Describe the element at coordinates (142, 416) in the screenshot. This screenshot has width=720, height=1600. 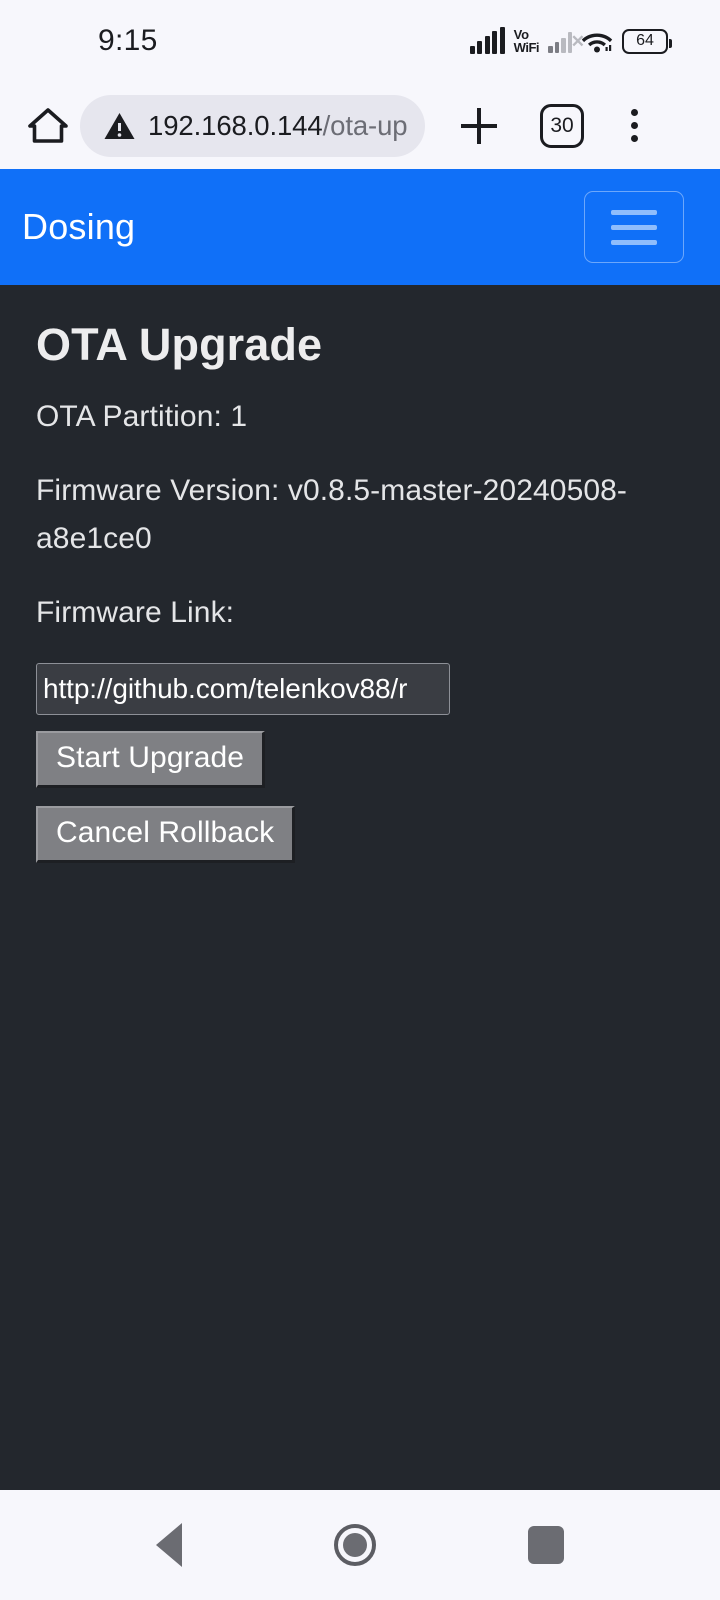
I see `ota-partition-text: OTA Partition: 1` at that location.